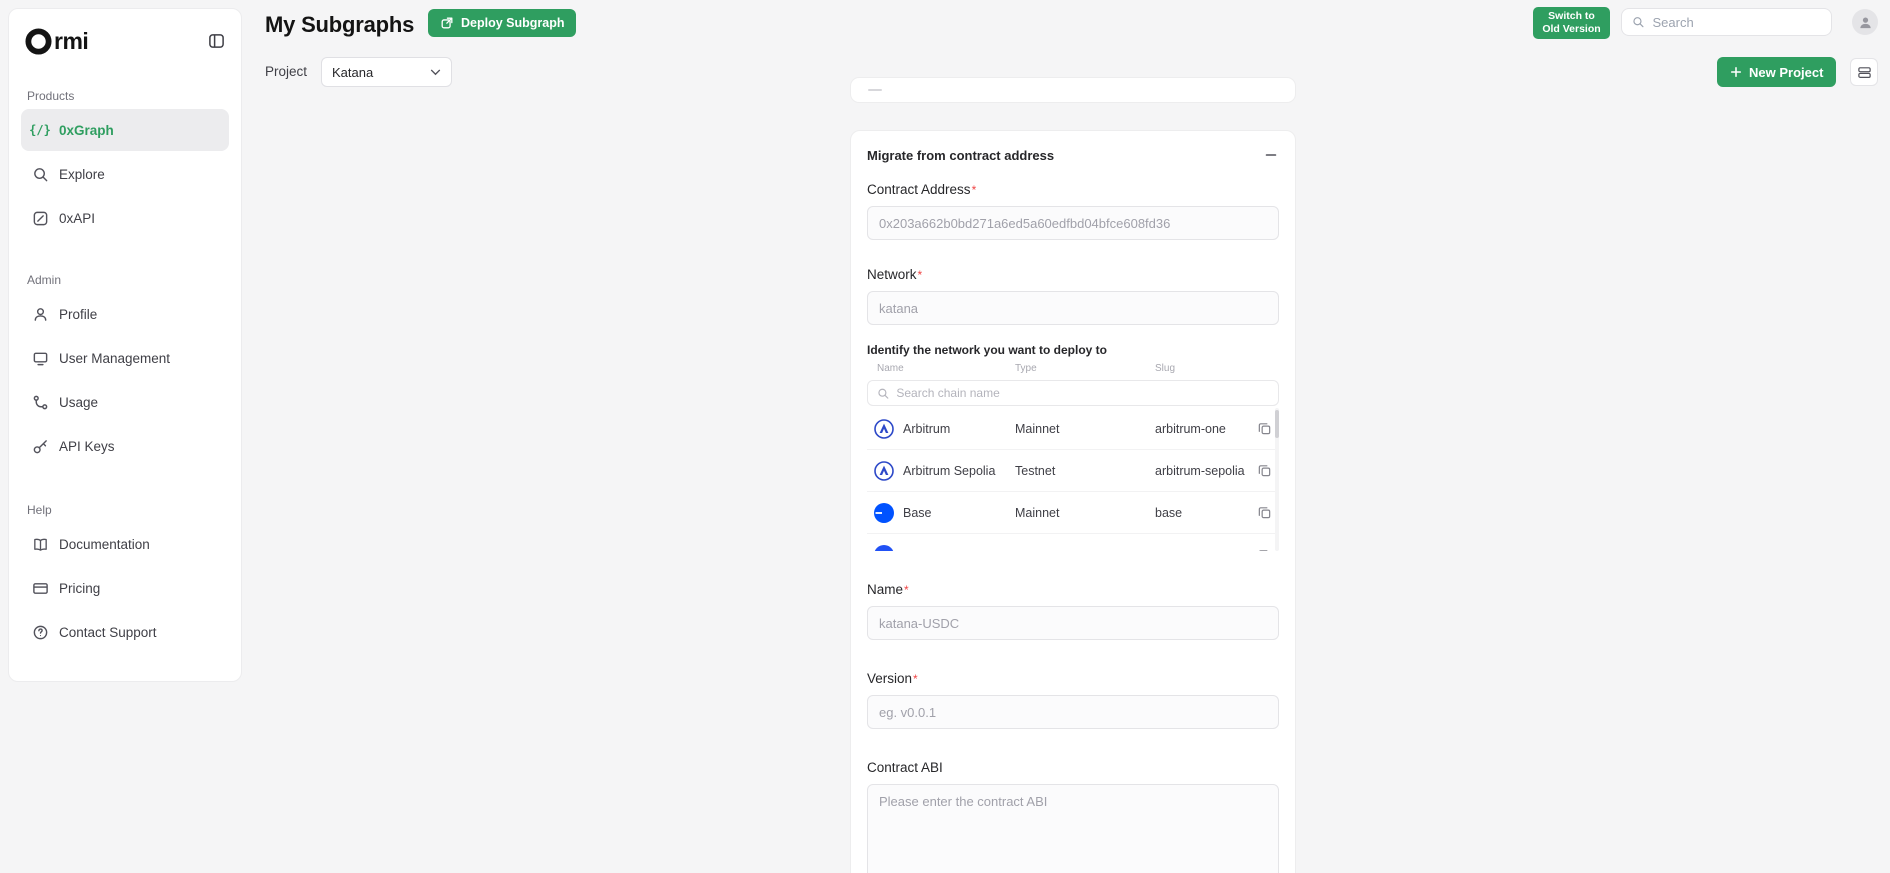  What do you see at coordinates (513, 23) in the screenshot?
I see `deploy-subgraph-label: Deploy Subgraph` at bounding box center [513, 23].